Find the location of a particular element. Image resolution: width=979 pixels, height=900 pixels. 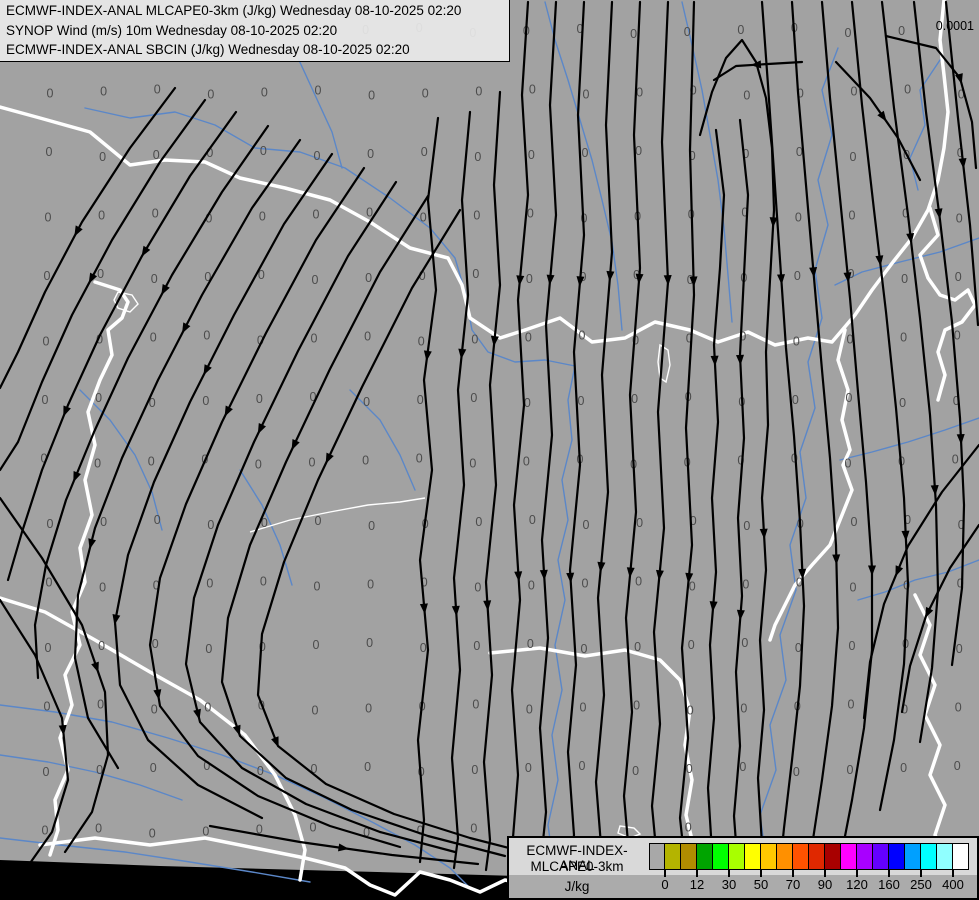

colorbar-tick-label: 12 is located at coordinates (697, 884).